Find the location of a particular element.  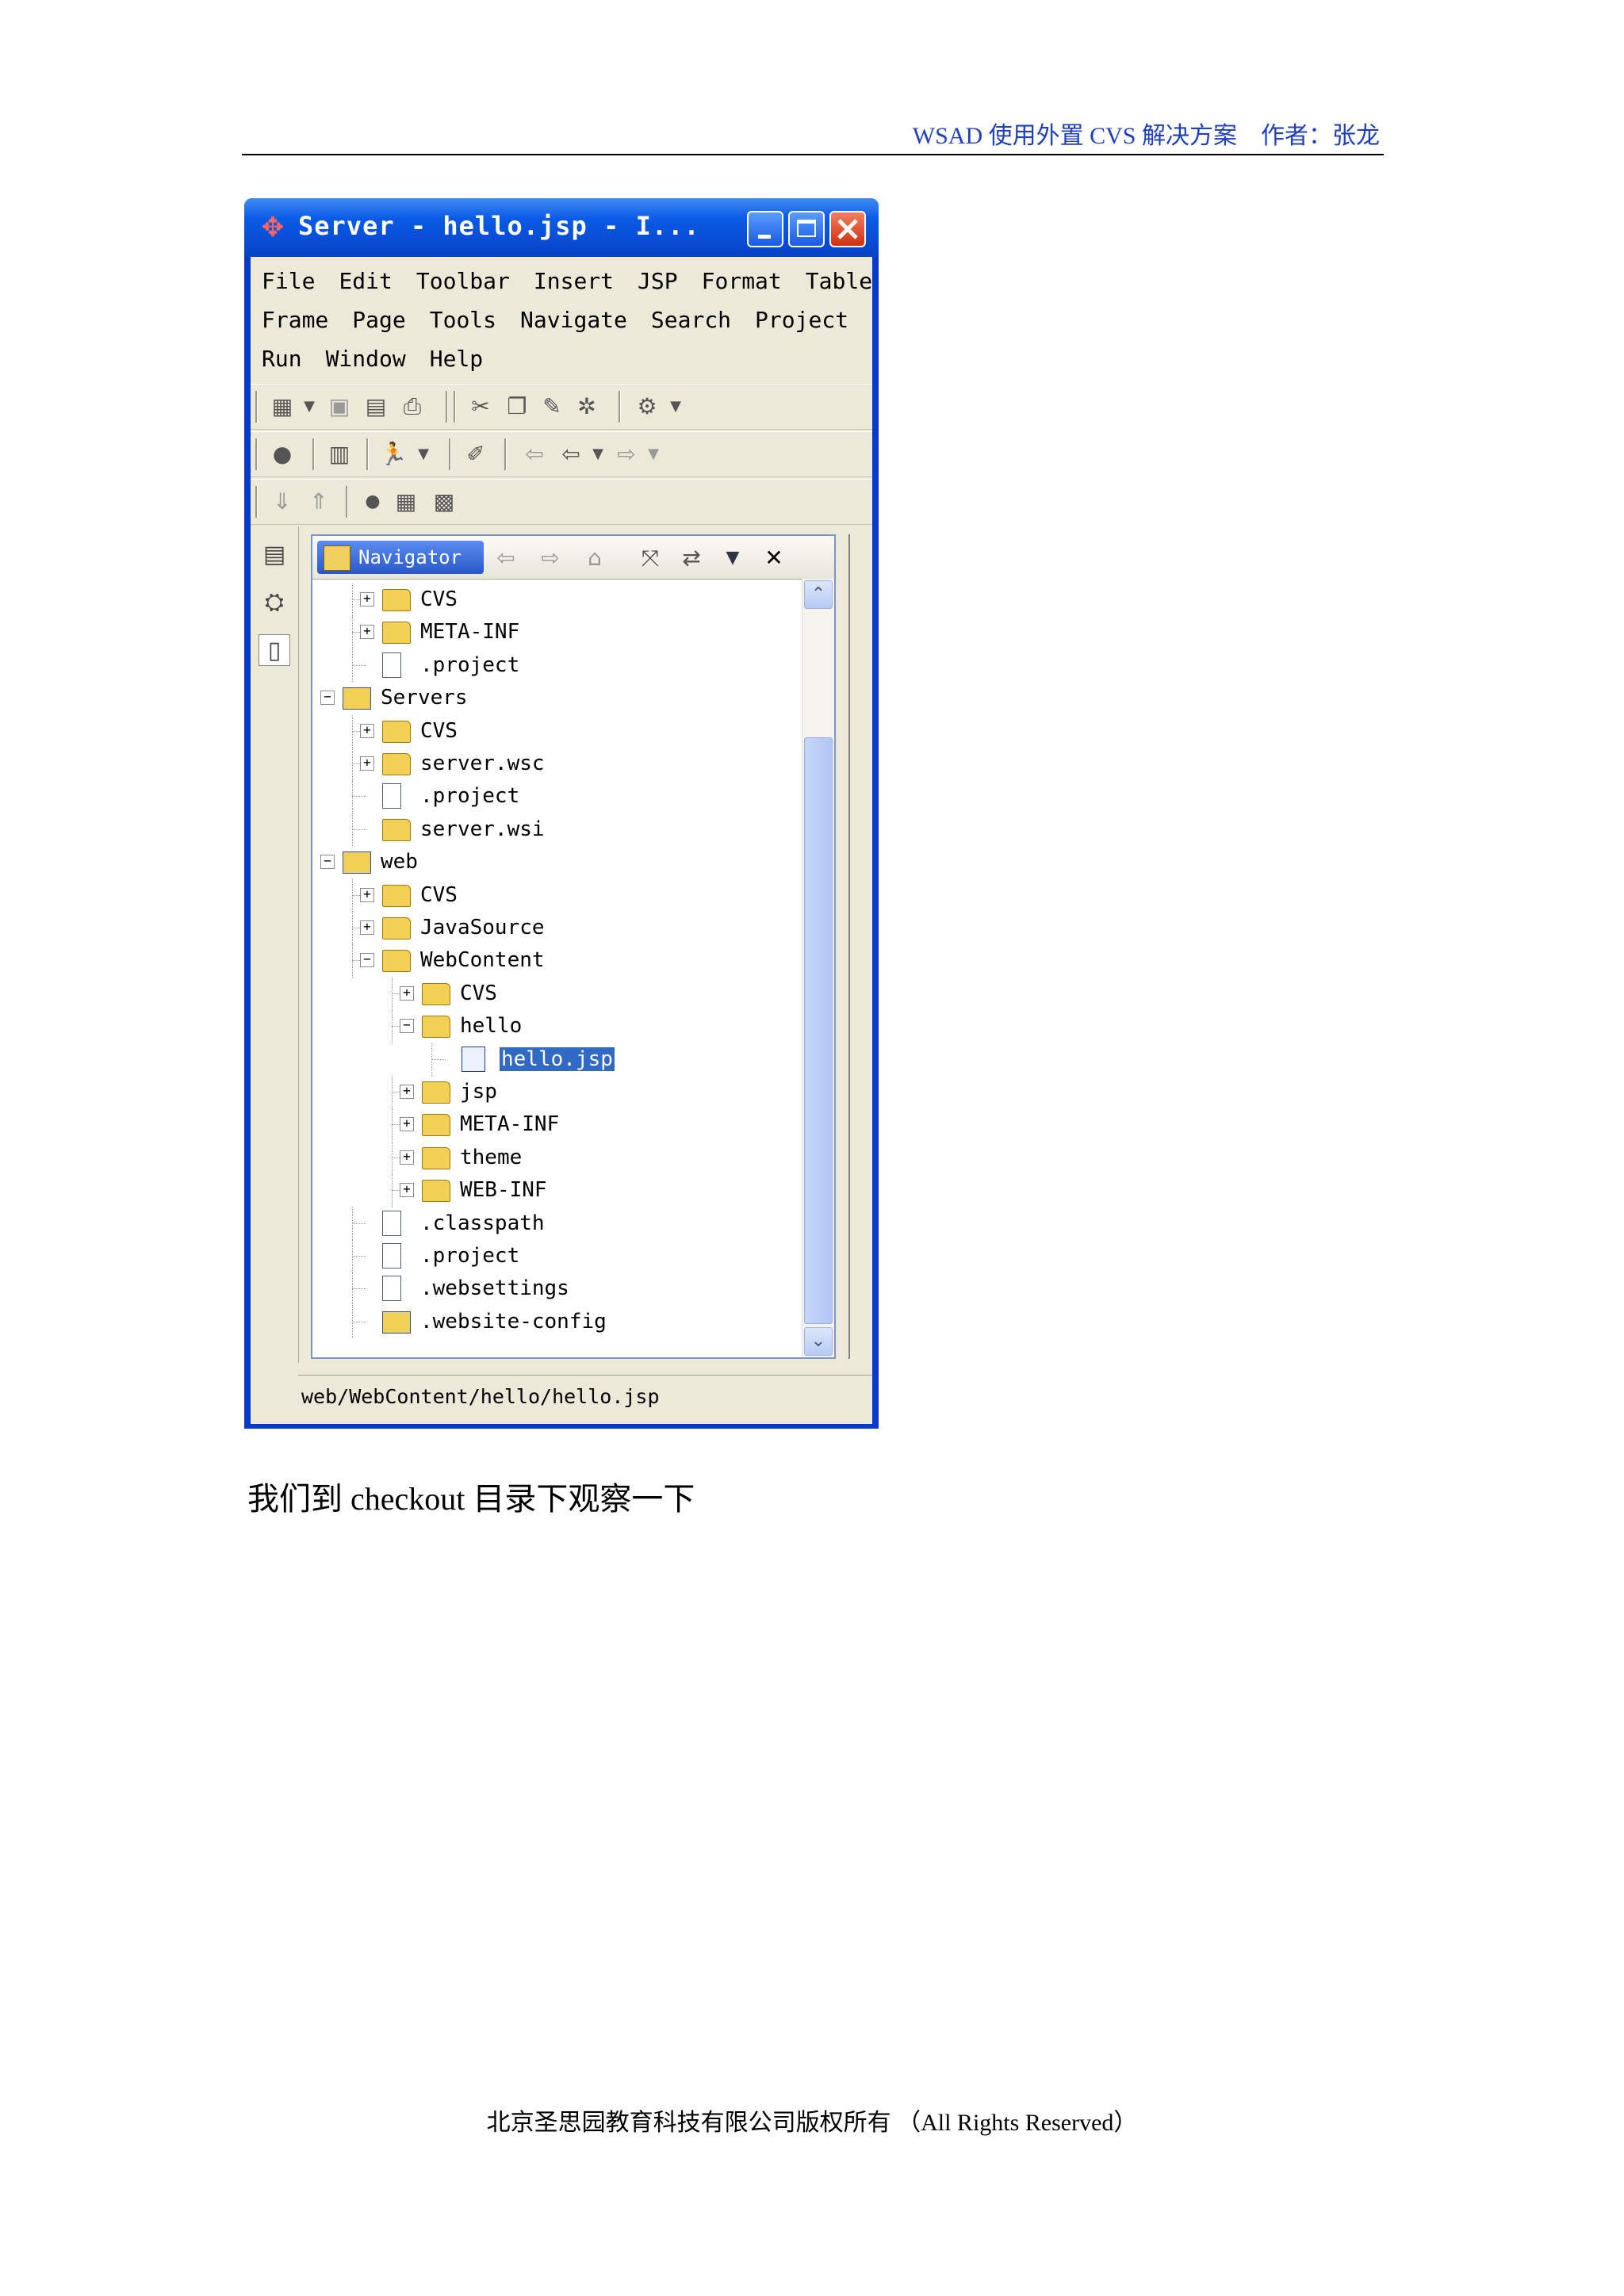

print-icon: ⎙ is located at coordinates (413, 406).